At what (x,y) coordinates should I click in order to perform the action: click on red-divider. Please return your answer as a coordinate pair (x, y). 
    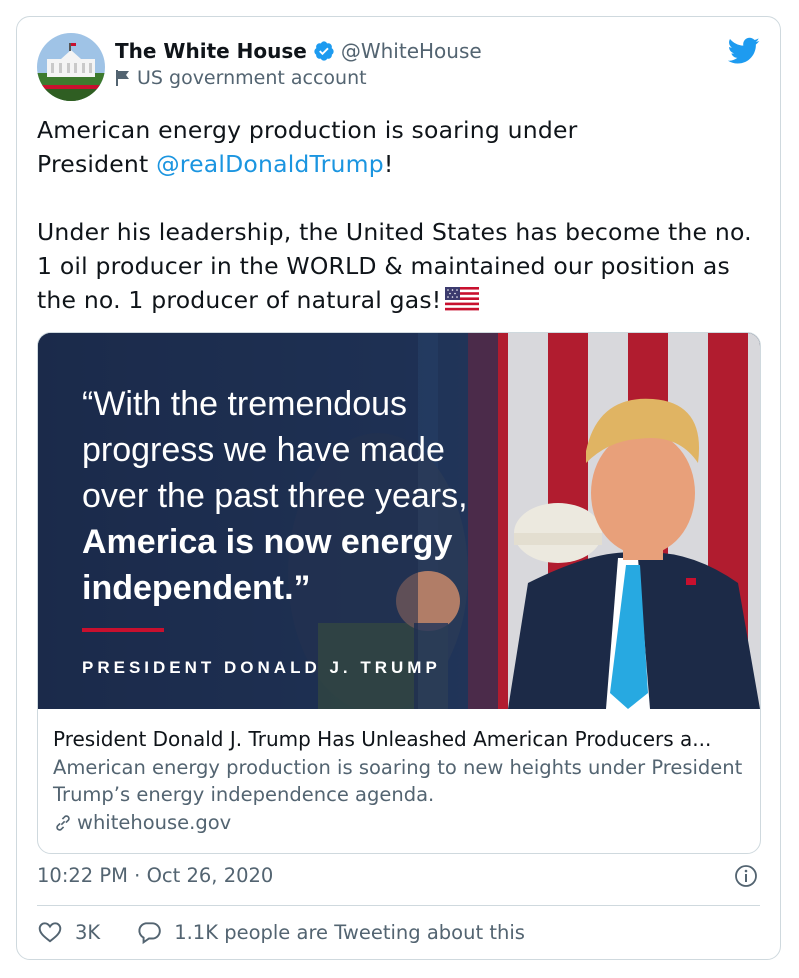
    Looking at the image, I should click on (123, 630).